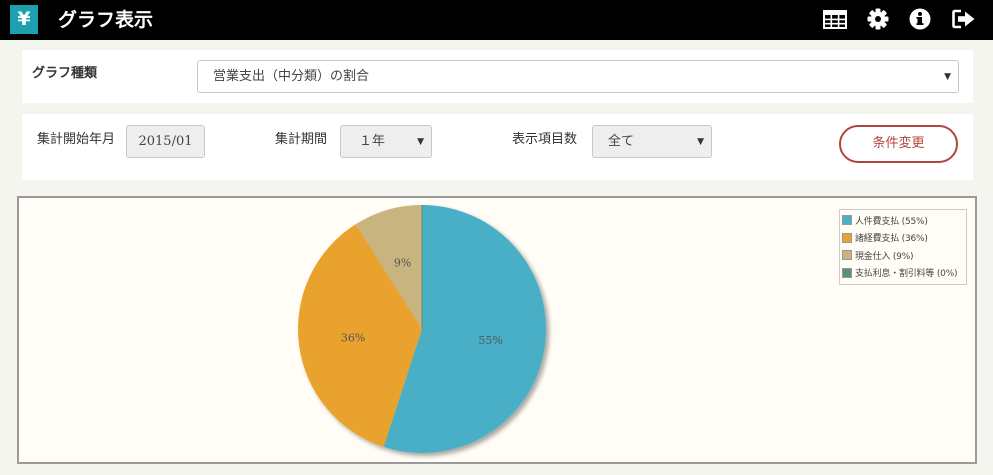 The height and width of the screenshot is (475, 993). I want to click on graph-type-panel: グラフ種類 営業支出（中分類）の割合 ▼, so click(497, 76).